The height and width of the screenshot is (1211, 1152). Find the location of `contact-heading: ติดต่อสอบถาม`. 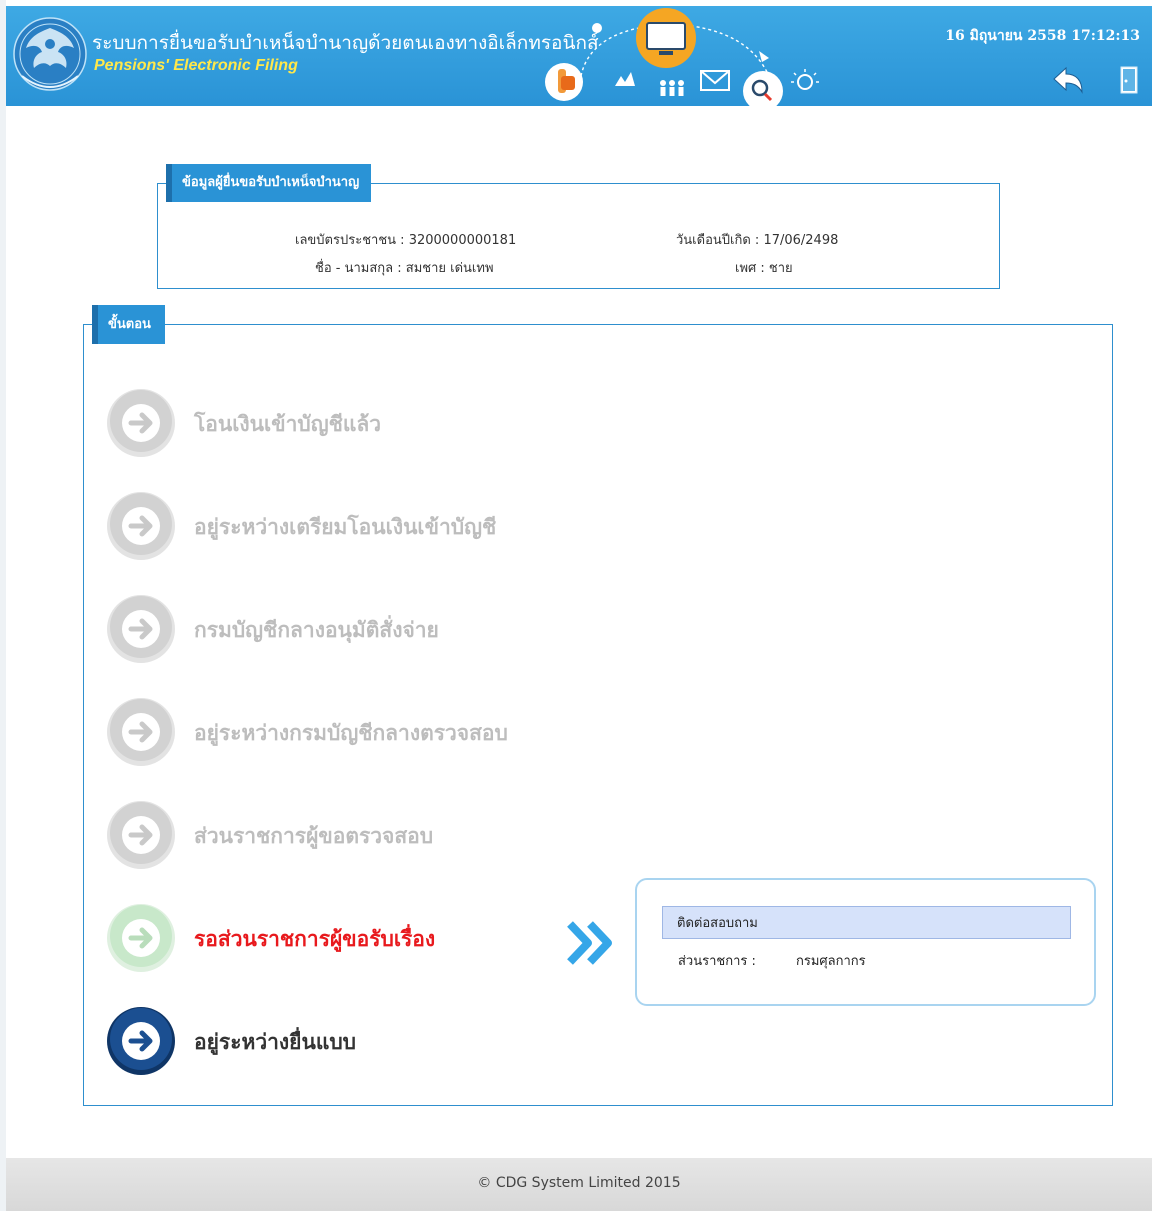

contact-heading: ติดต่อสอบถาม is located at coordinates (866, 922).